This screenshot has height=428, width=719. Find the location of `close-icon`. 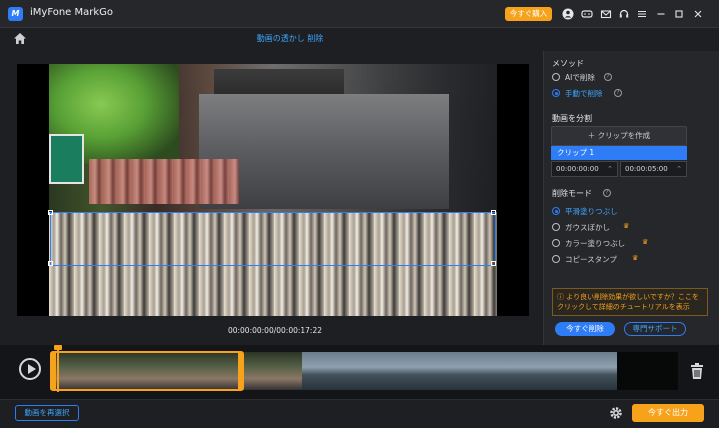

close-icon is located at coordinates (698, 14).